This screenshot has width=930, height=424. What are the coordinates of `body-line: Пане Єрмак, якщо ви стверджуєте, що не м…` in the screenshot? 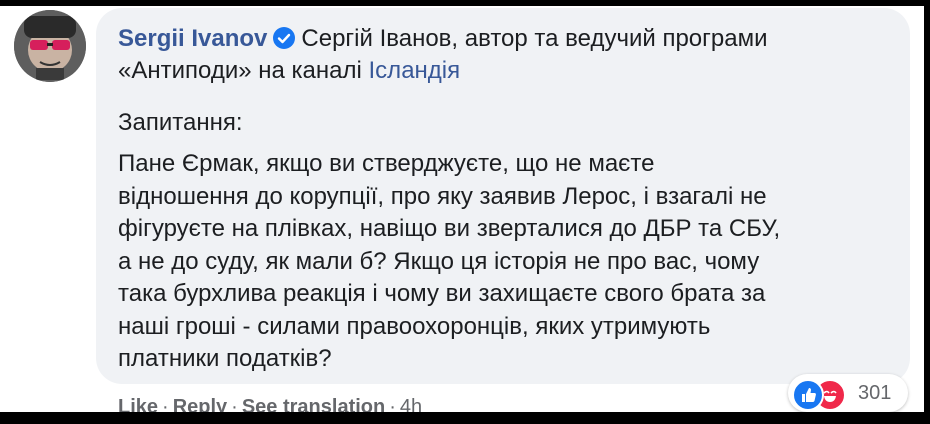 It's located at (386, 163).